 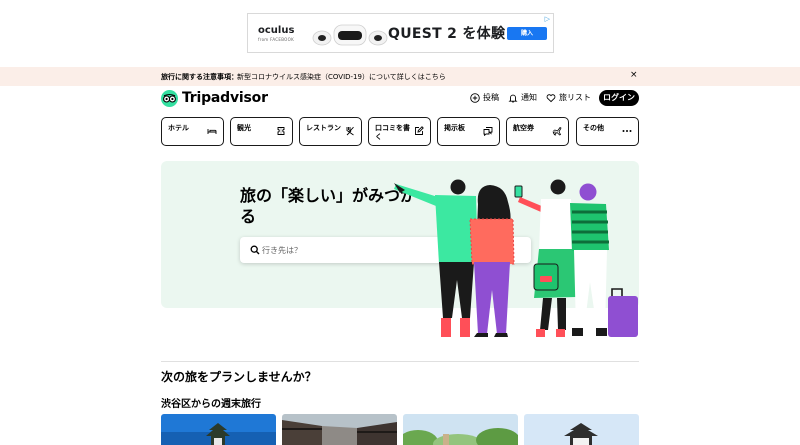 I want to click on close-icon: ×, so click(x=634, y=75).